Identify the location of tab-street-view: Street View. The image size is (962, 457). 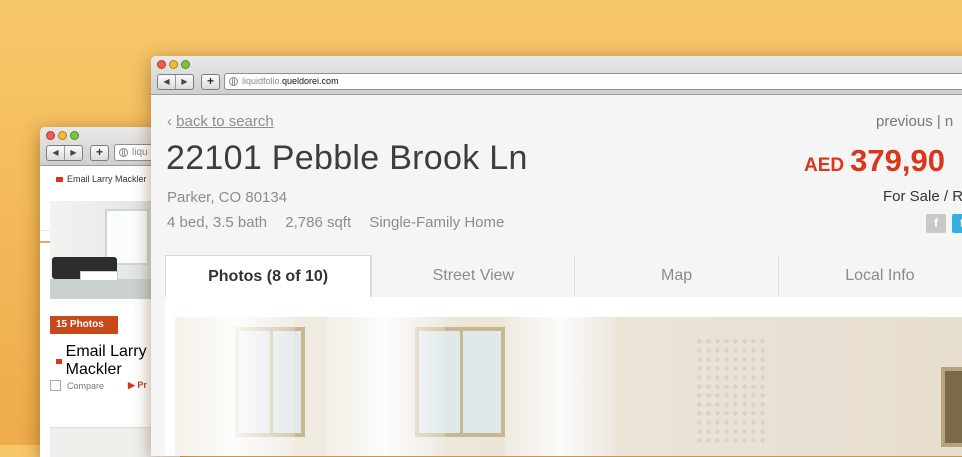
(472, 276).